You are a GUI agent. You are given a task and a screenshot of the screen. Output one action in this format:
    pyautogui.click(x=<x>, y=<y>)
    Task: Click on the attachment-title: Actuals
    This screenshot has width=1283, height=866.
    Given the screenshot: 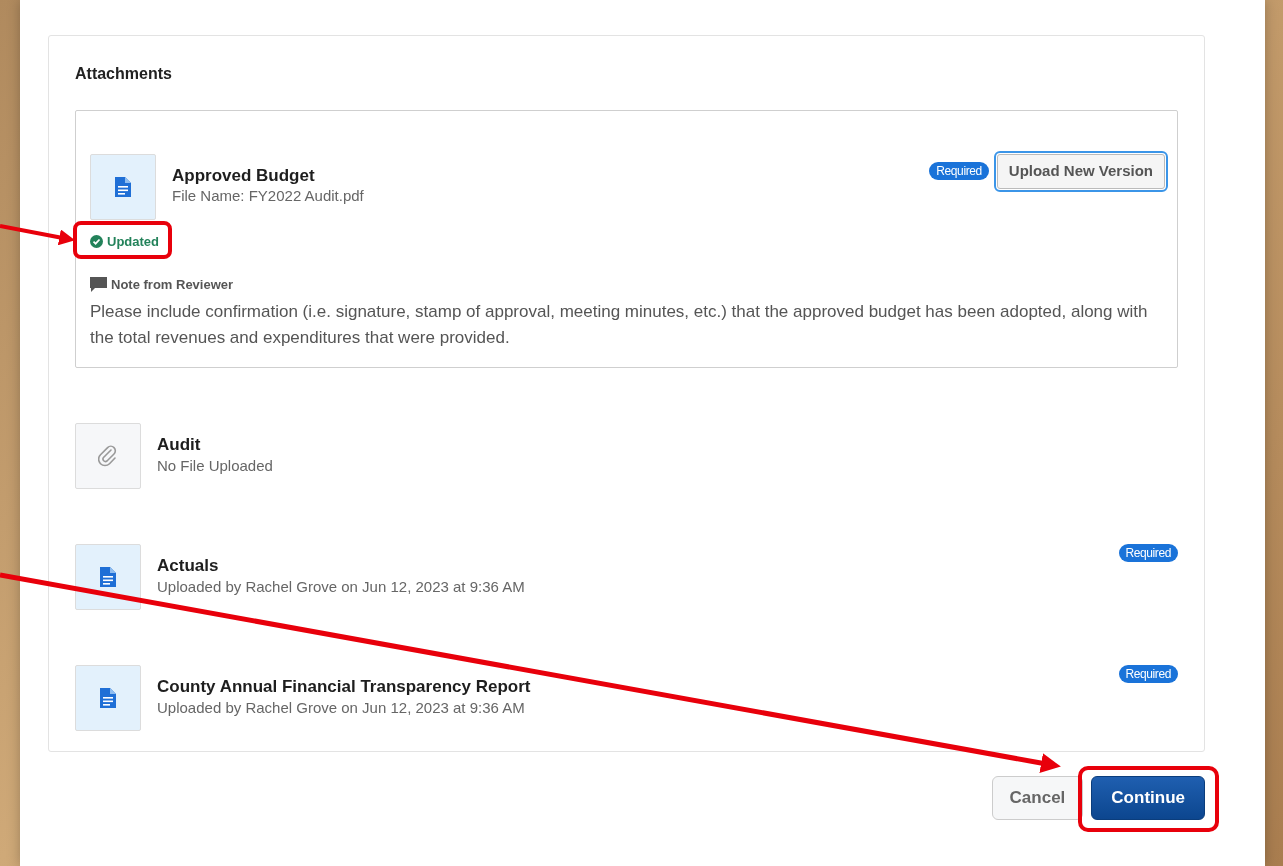 What is the action you would take?
    pyautogui.click(x=188, y=566)
    